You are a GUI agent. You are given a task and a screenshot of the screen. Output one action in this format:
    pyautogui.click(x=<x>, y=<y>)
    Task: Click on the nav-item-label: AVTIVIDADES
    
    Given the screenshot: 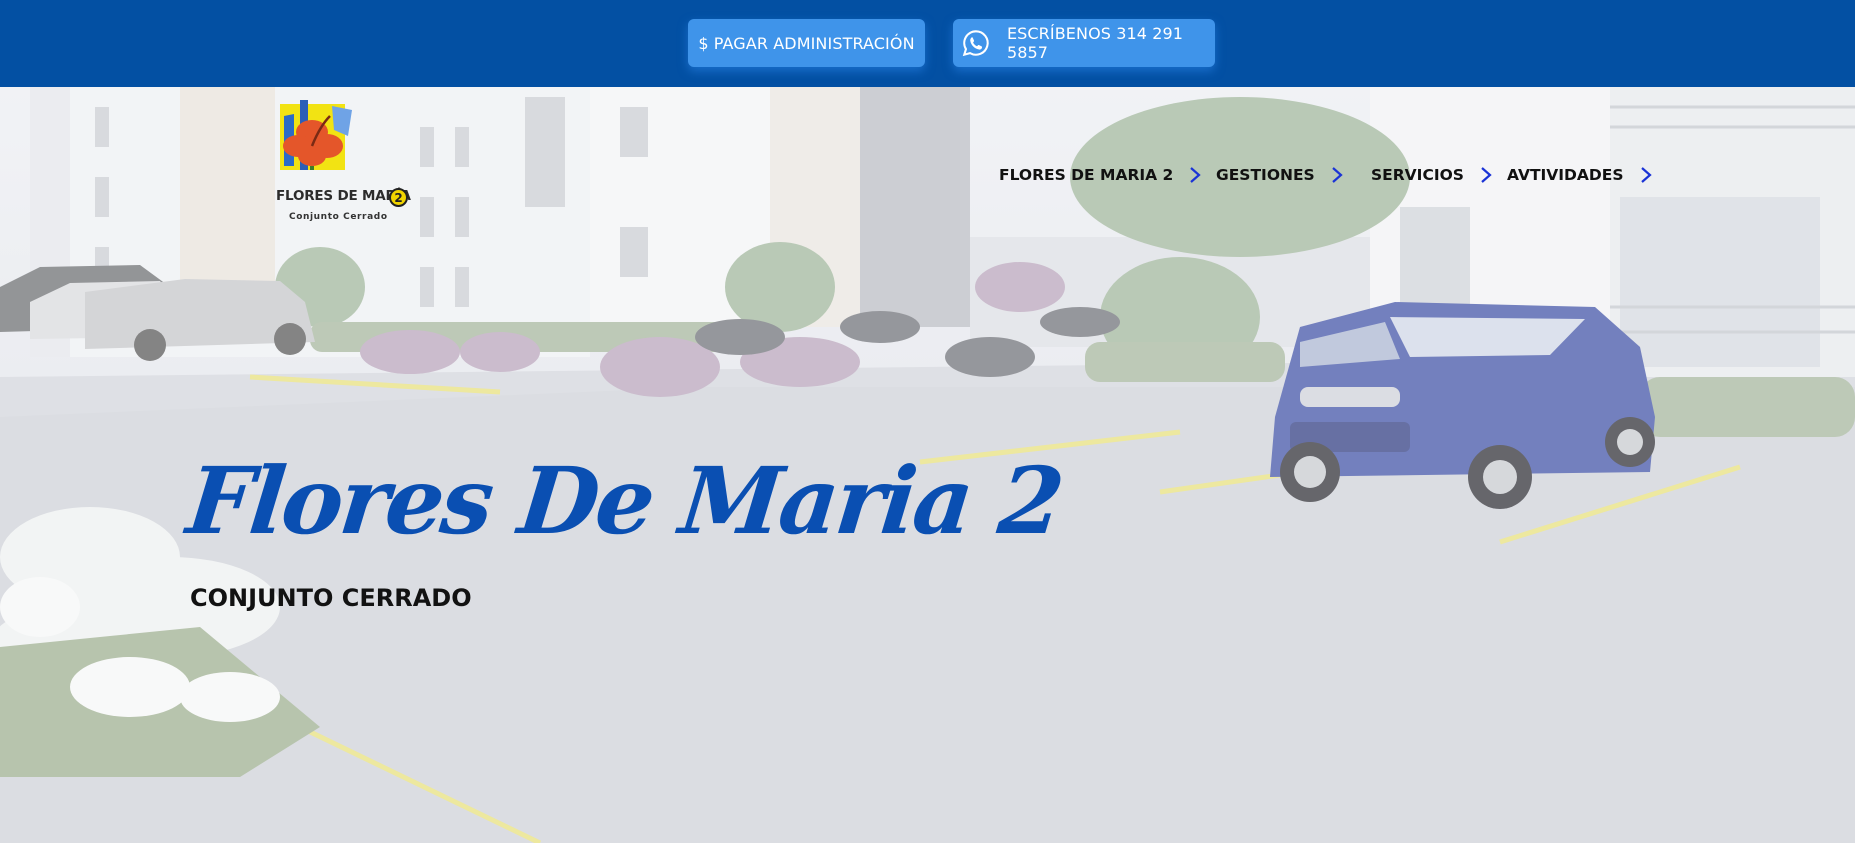 What is the action you would take?
    pyautogui.click(x=1565, y=175)
    